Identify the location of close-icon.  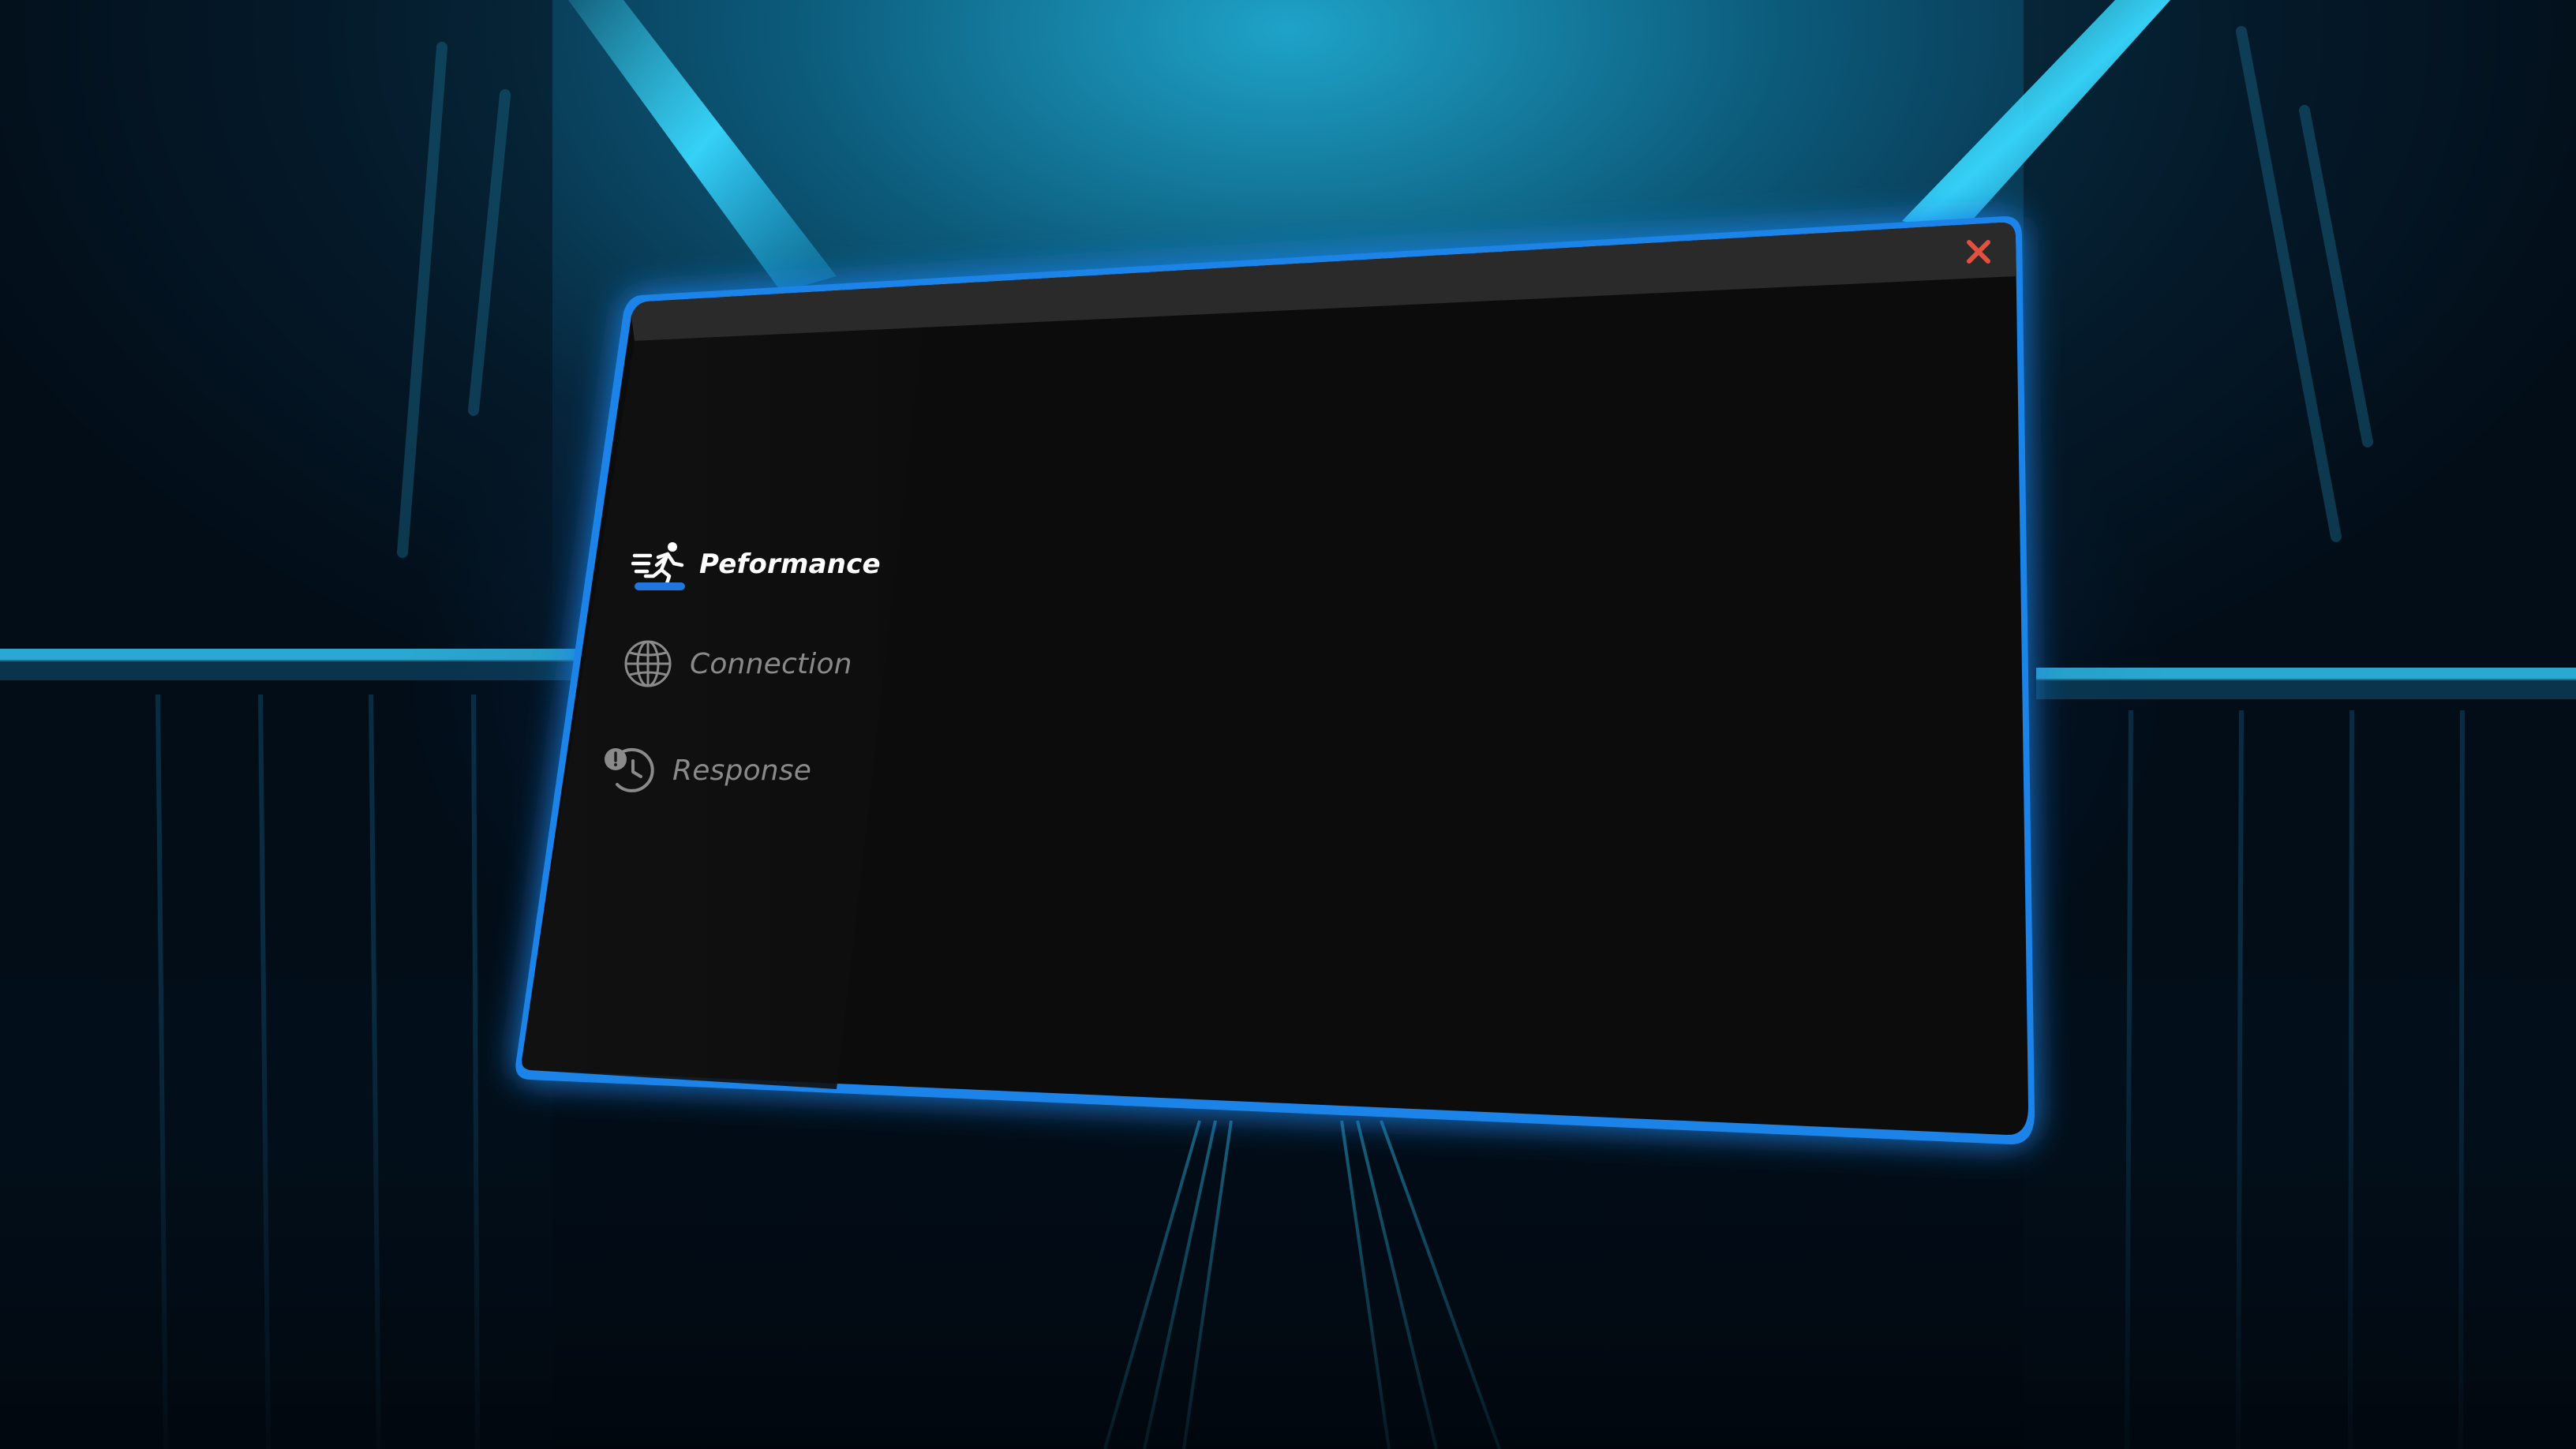
(1978, 252).